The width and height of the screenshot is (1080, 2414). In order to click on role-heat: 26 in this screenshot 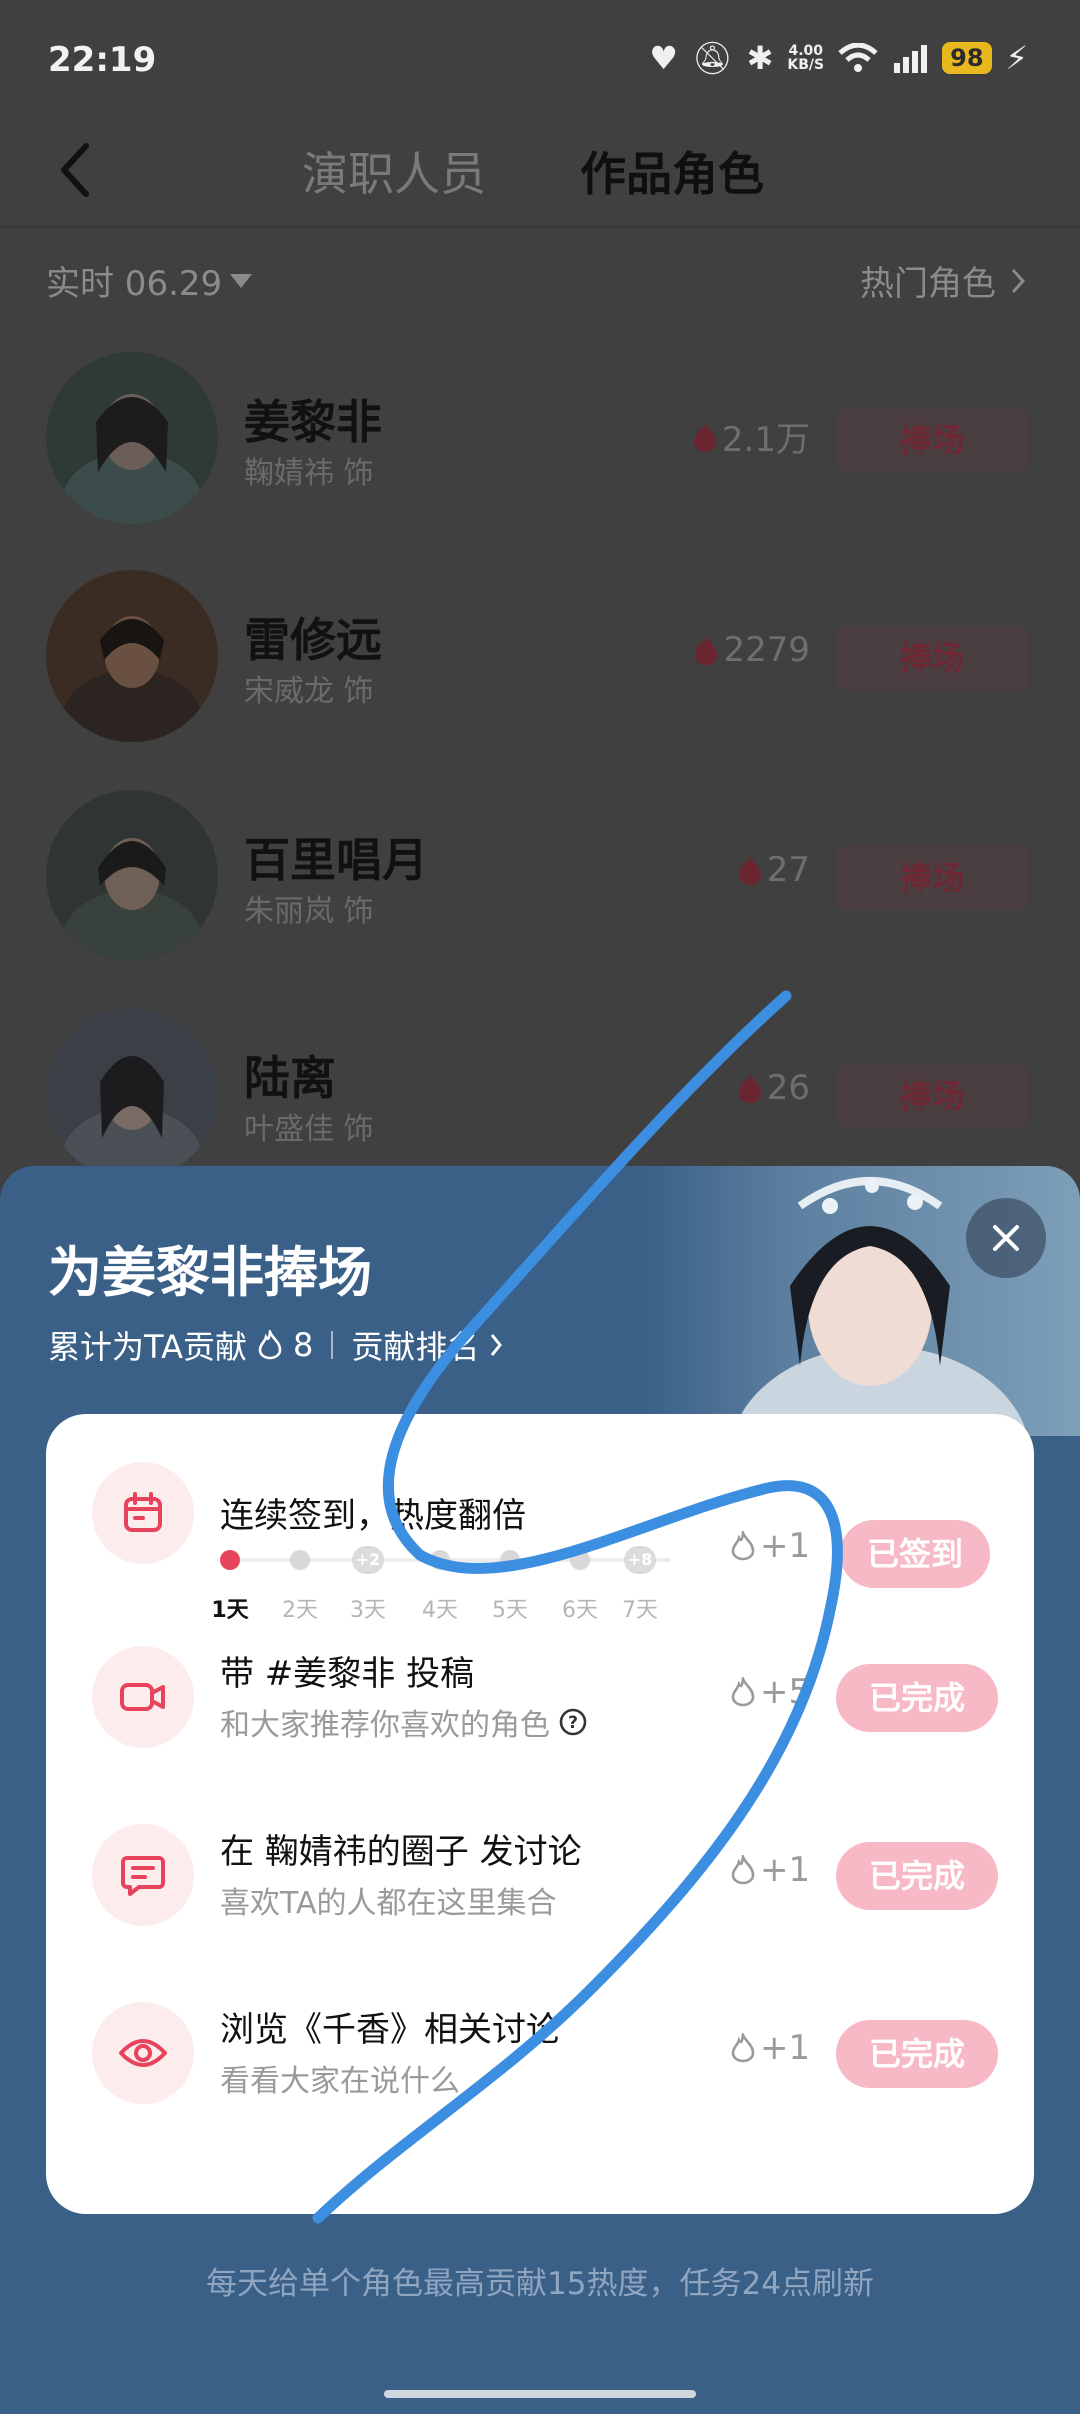, I will do `click(773, 1088)`.